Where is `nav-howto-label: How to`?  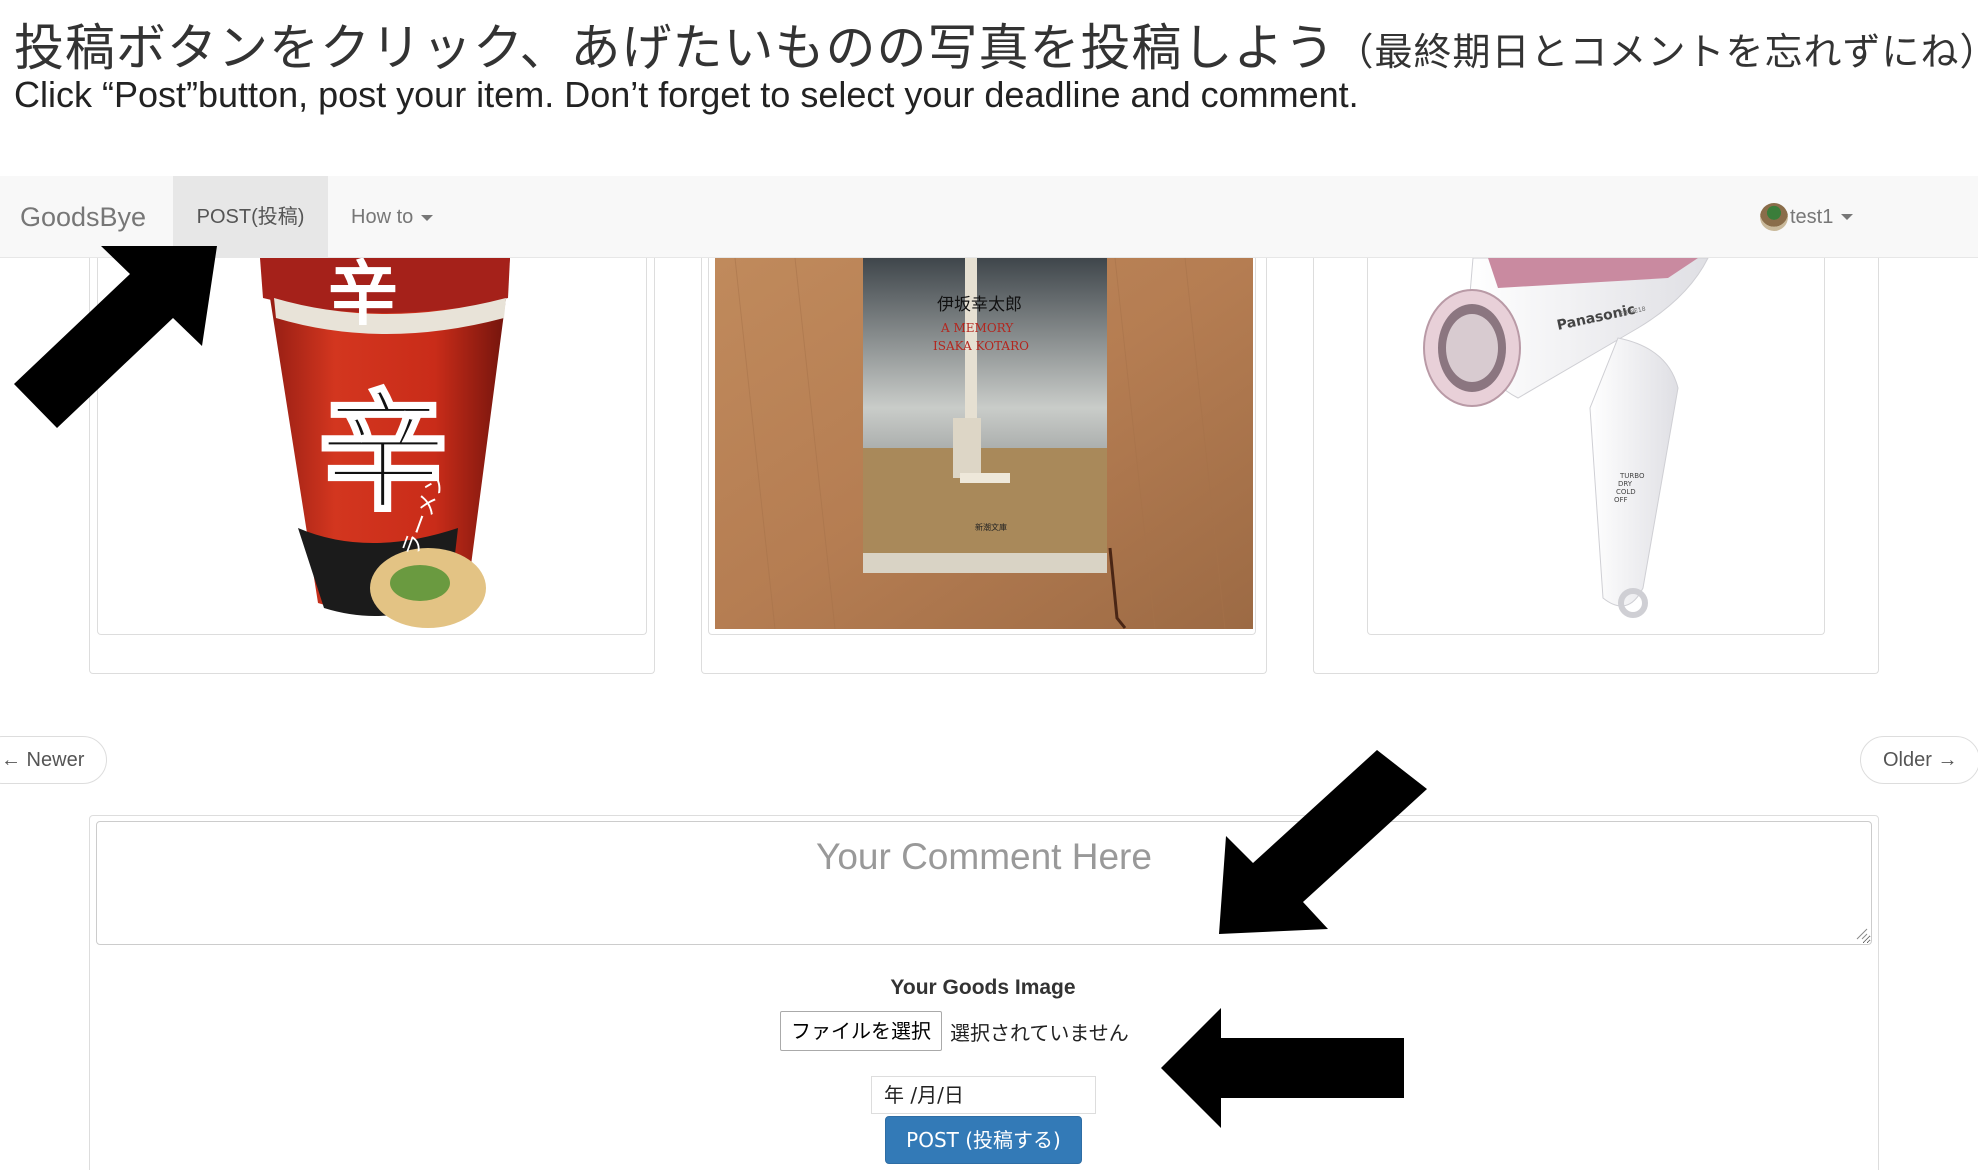 nav-howto-label: How to is located at coordinates (382, 217).